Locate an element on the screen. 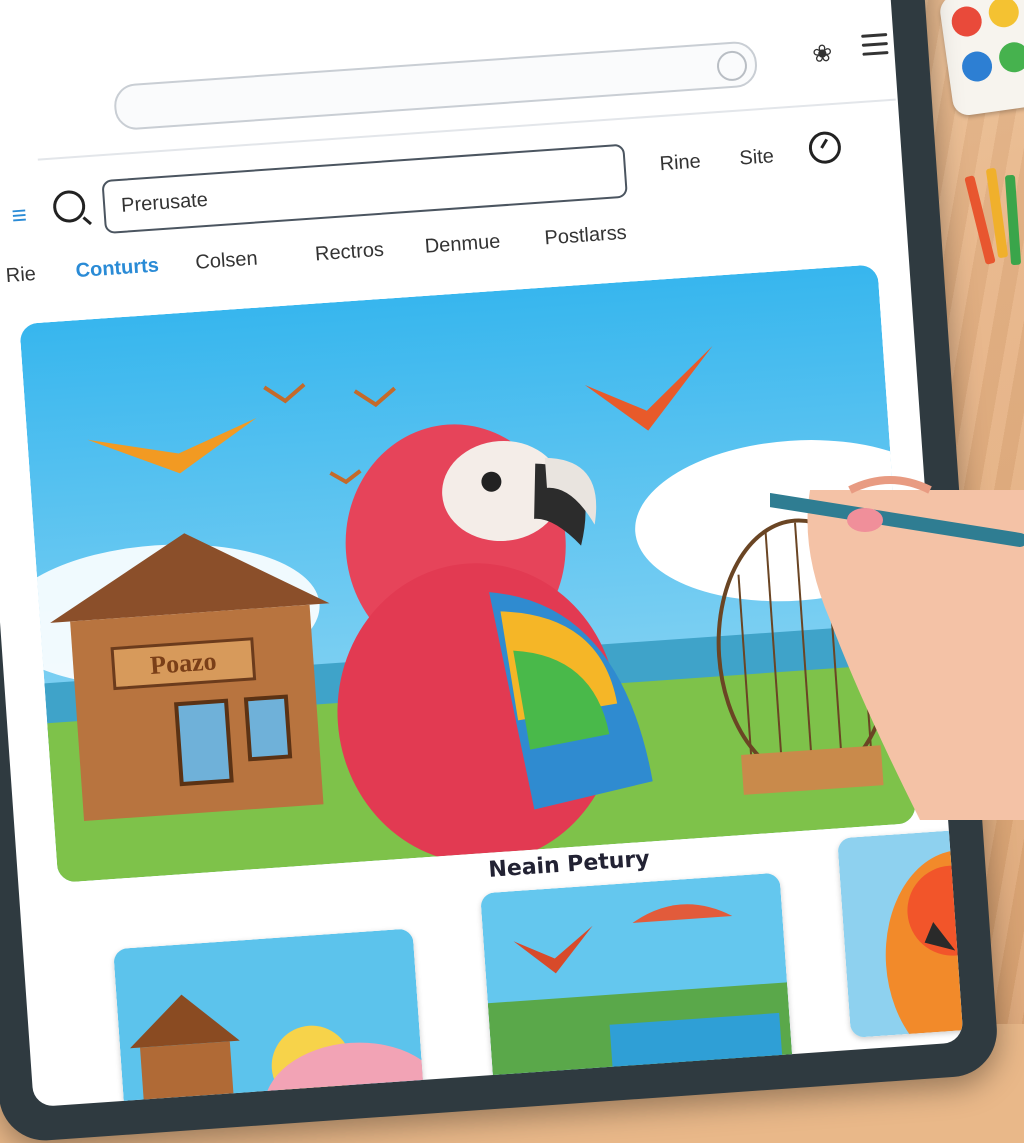 The width and height of the screenshot is (1024, 1143). fish-icon: ❀ is located at coordinates (822, 54).